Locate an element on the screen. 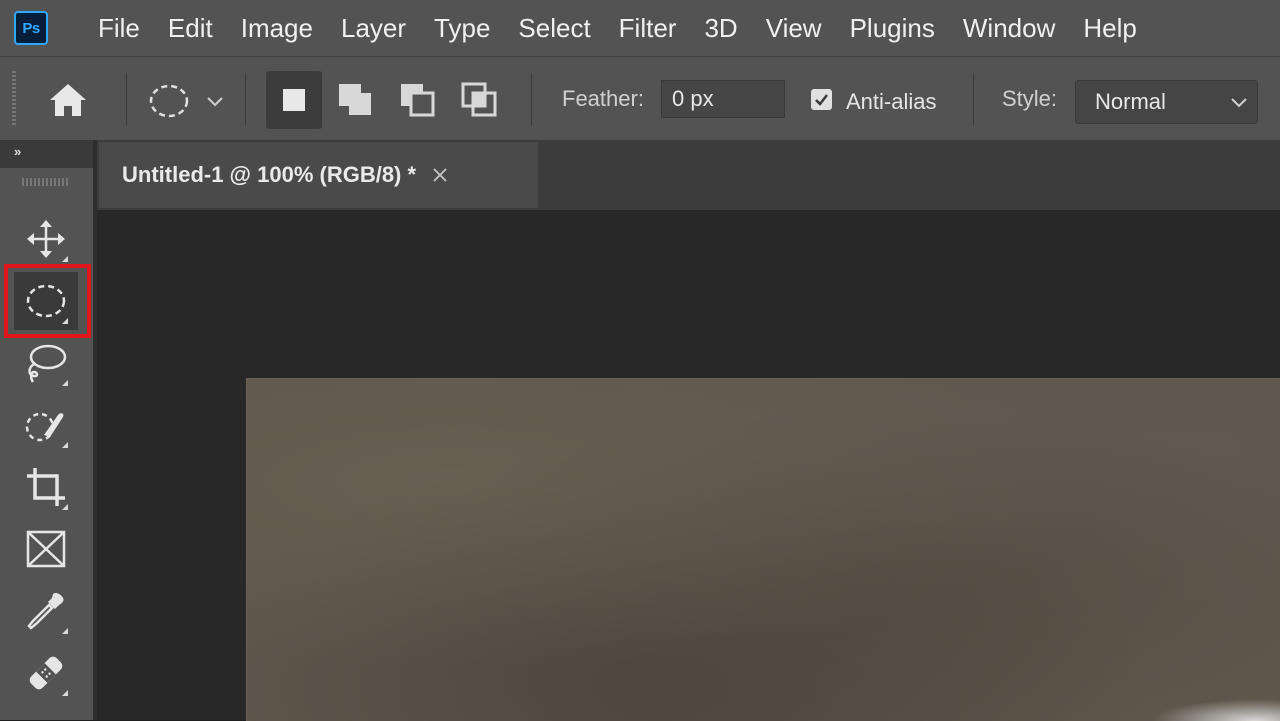 The width and height of the screenshot is (1280, 721). intersect-with-selection-button is located at coordinates (480, 100).